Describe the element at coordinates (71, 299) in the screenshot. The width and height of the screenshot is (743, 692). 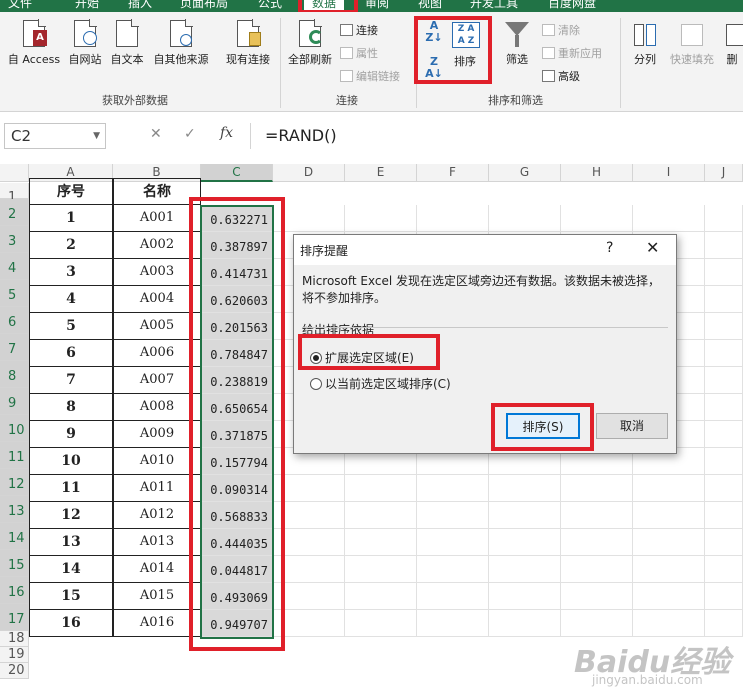
I see `cell-a5: 4` at that location.